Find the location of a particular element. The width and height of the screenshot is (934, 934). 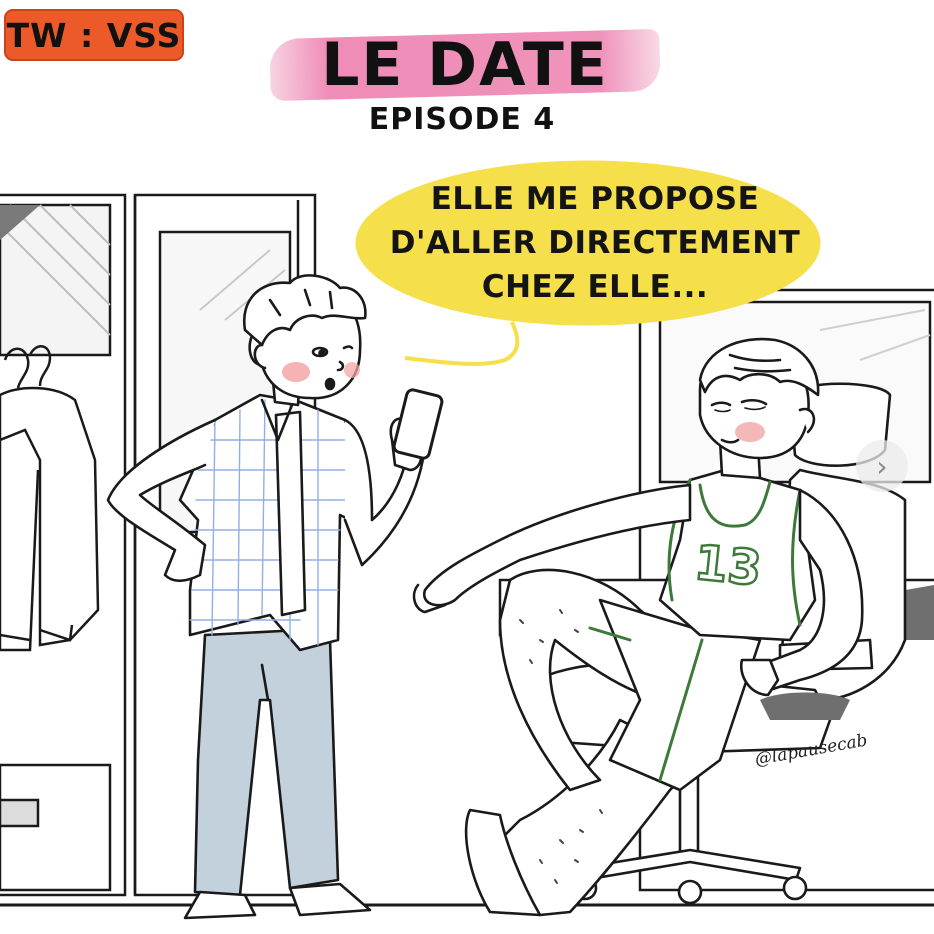

chevron-right-icon: › is located at coordinates (882, 466).